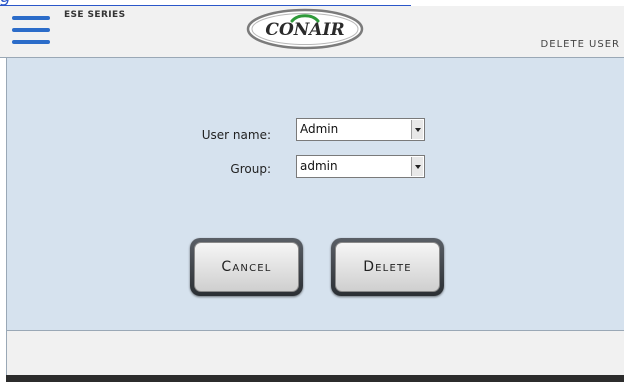 This screenshot has height=382, width=624. What do you see at coordinates (236, 135) in the screenshot?
I see `username-label: User name:` at bounding box center [236, 135].